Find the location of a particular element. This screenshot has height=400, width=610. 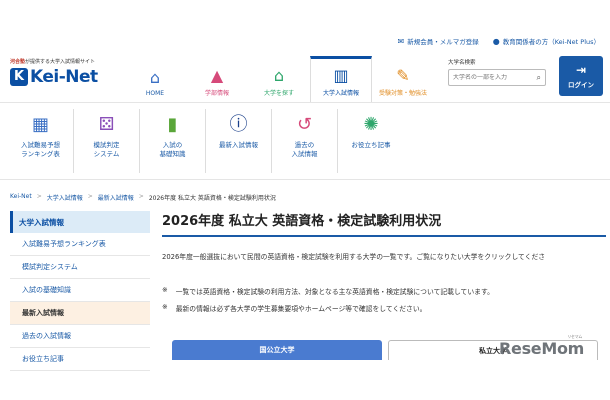

logo-tagline: 河合塾が提供する大学入試情報サイト is located at coordinates (66, 61).